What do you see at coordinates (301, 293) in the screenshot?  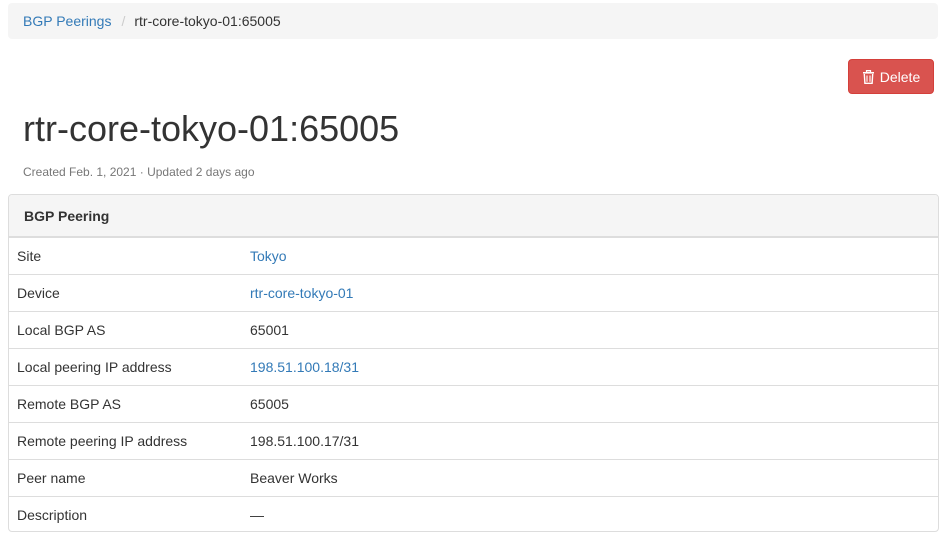 I see `device-link: rtr-core-tokyo-01` at bounding box center [301, 293].